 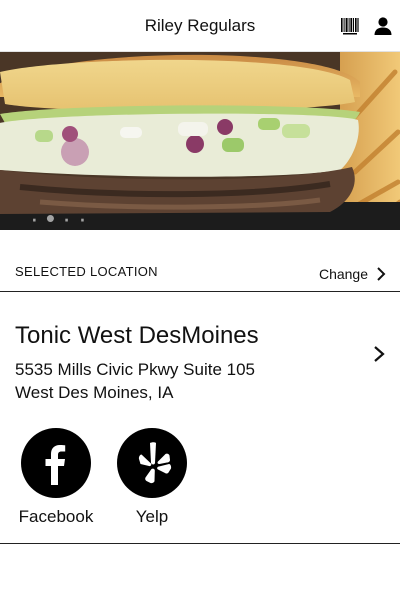 I want to click on facebook-icon, so click(x=56, y=463).